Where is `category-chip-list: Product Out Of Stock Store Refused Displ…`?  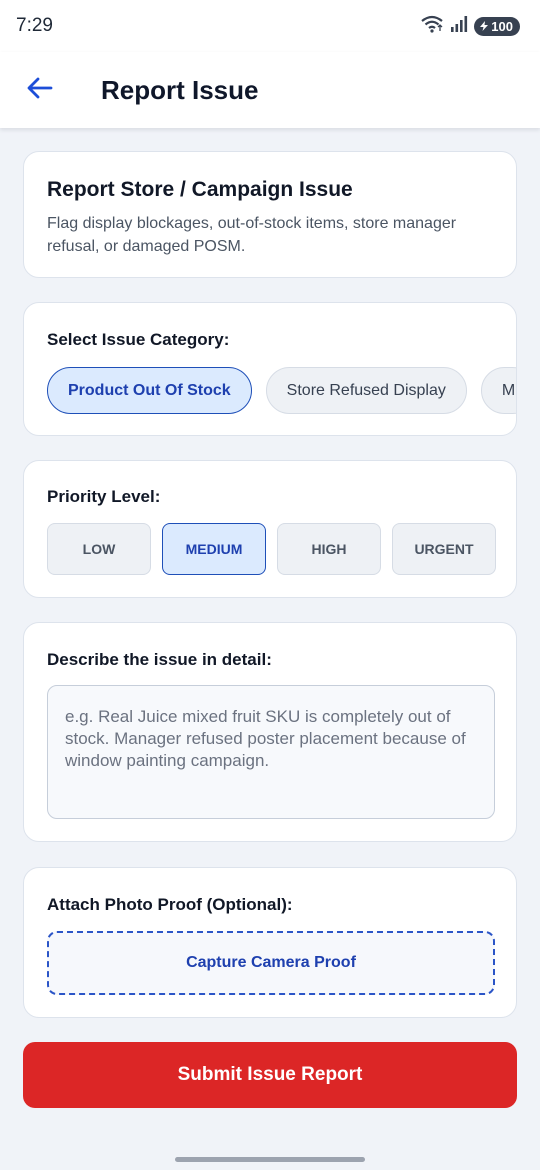
category-chip-list: Product Out Of Stock Store Refused Displ… is located at coordinates (281, 390).